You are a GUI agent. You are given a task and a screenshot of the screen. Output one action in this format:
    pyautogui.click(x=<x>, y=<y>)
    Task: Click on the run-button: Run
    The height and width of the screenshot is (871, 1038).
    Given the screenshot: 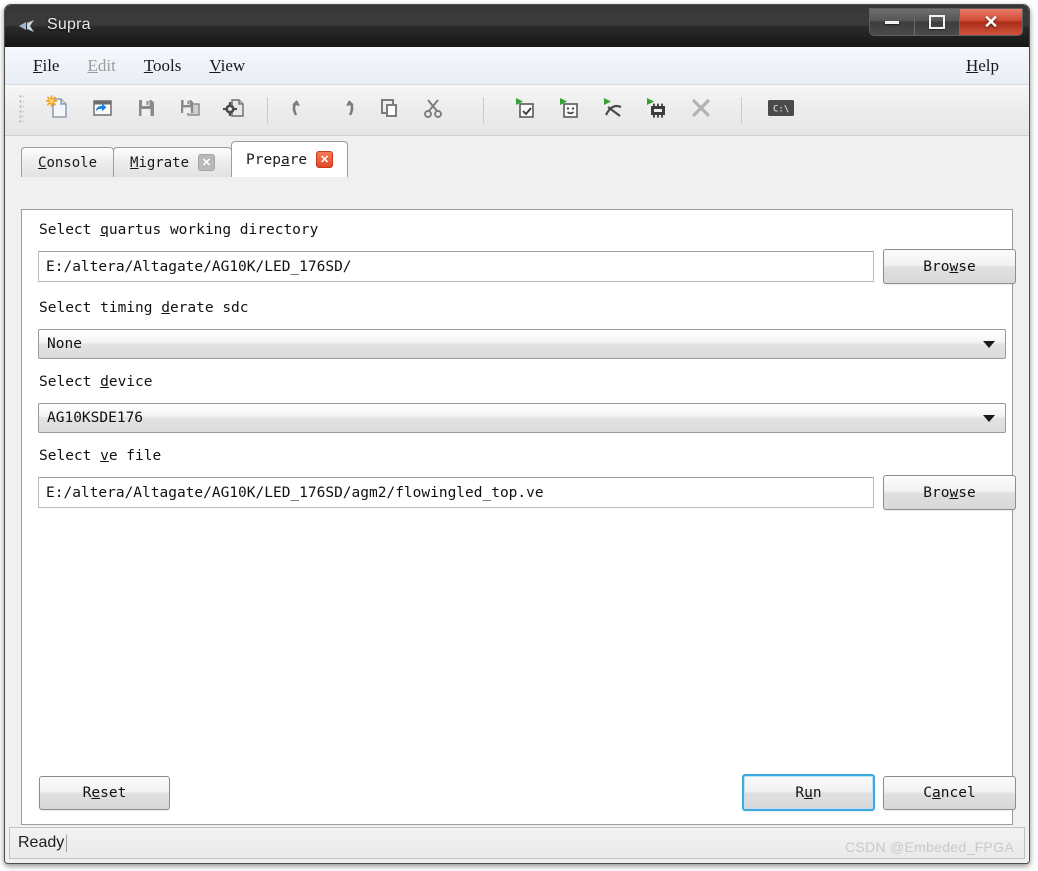 What is the action you would take?
    pyautogui.click(x=808, y=792)
    